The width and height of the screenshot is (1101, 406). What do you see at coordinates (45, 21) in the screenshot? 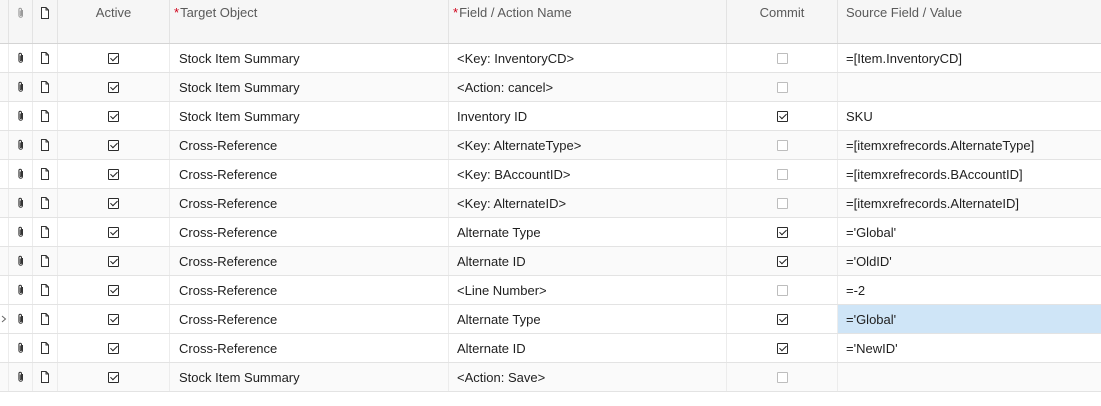
I see `note-column-header` at bounding box center [45, 21].